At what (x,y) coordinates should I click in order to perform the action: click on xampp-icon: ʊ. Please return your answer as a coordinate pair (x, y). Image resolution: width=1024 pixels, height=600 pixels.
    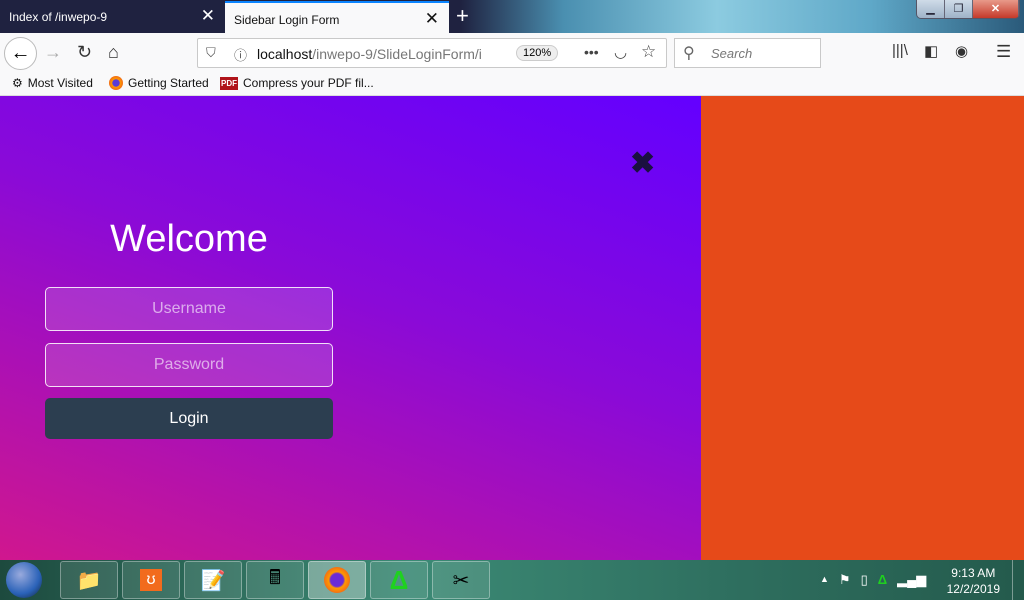
    Looking at the image, I should click on (151, 580).